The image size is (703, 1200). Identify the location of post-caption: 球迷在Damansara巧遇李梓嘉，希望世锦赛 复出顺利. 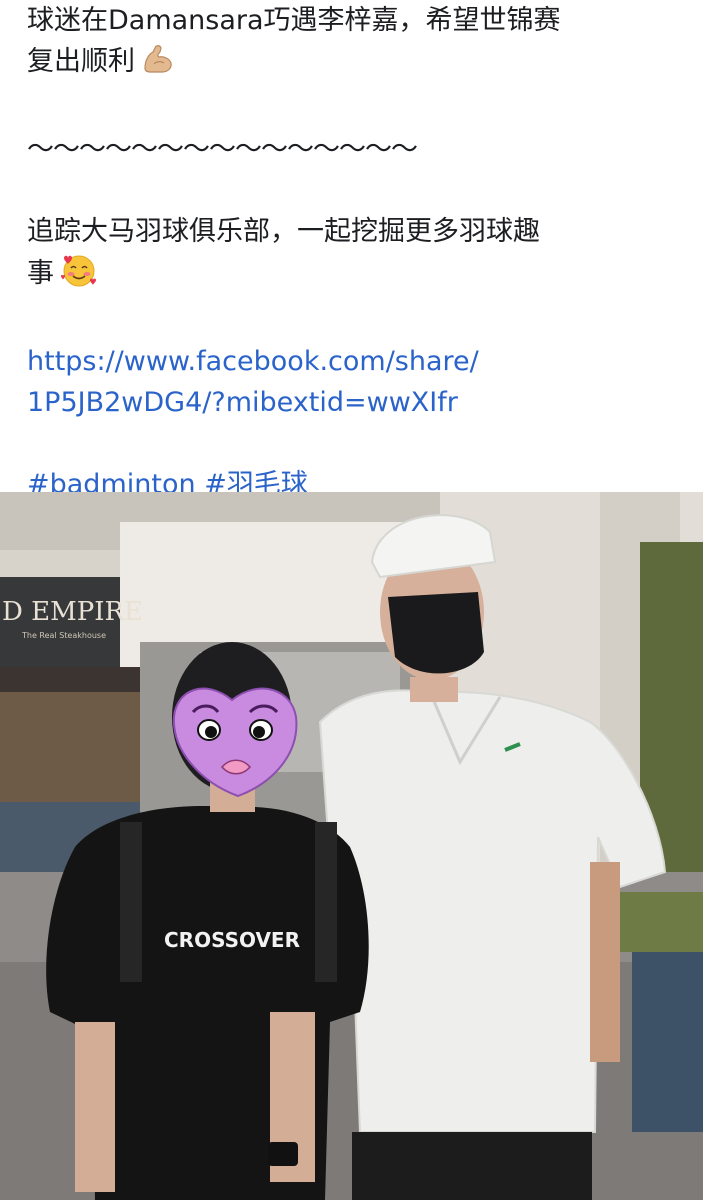
(357, 44).